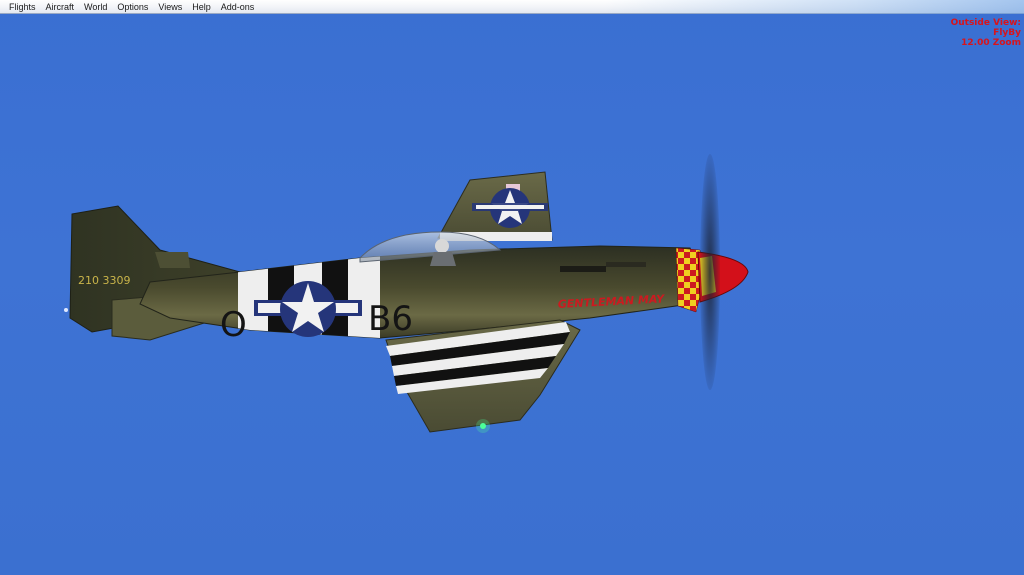 This screenshot has width=1024, height=575. I want to click on menu-flights: Flights, so click(22, 7).